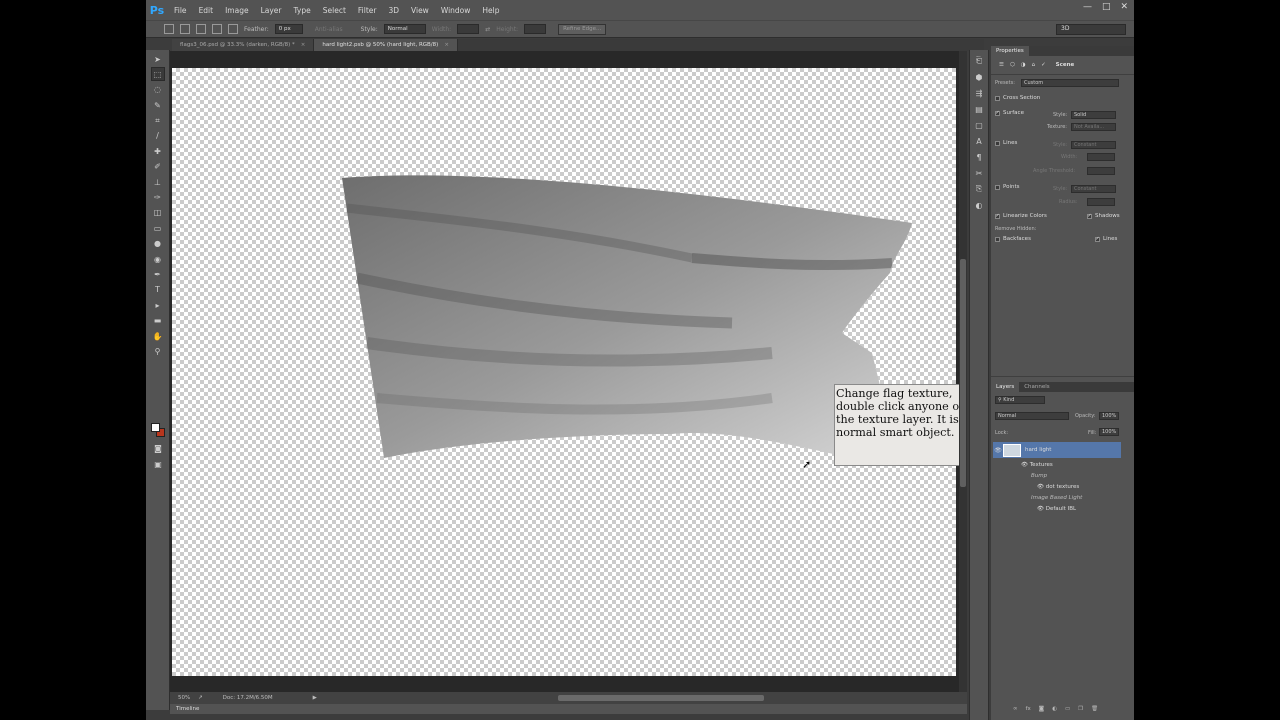 Image resolution: width=1280 pixels, height=720 pixels. I want to click on path-select-tool-icon: ▸, so click(158, 305).